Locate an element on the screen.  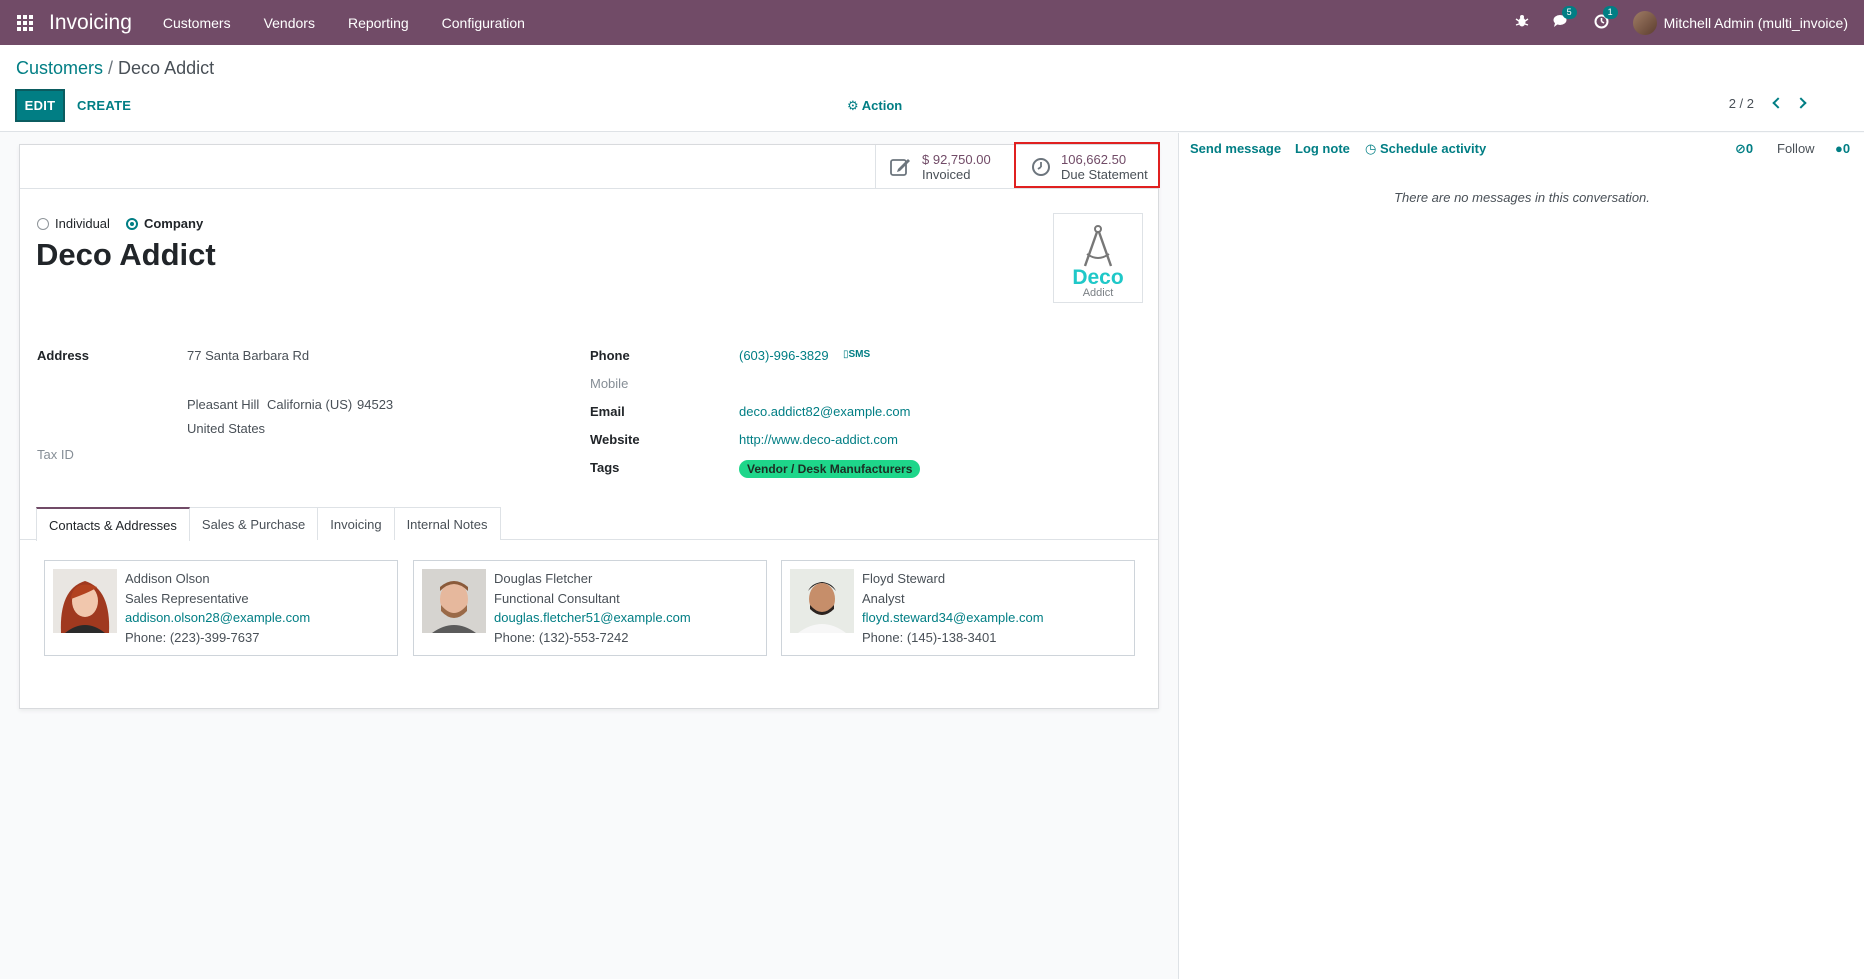
chevron-right-icon is located at coordinates (1801, 103).